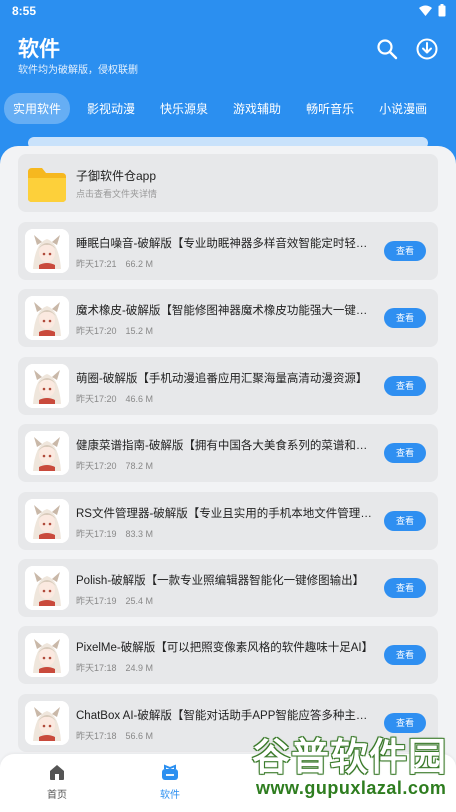 This screenshot has height=812, width=456. What do you see at coordinates (39, 49) in the screenshot?
I see `page-title: 软件` at bounding box center [39, 49].